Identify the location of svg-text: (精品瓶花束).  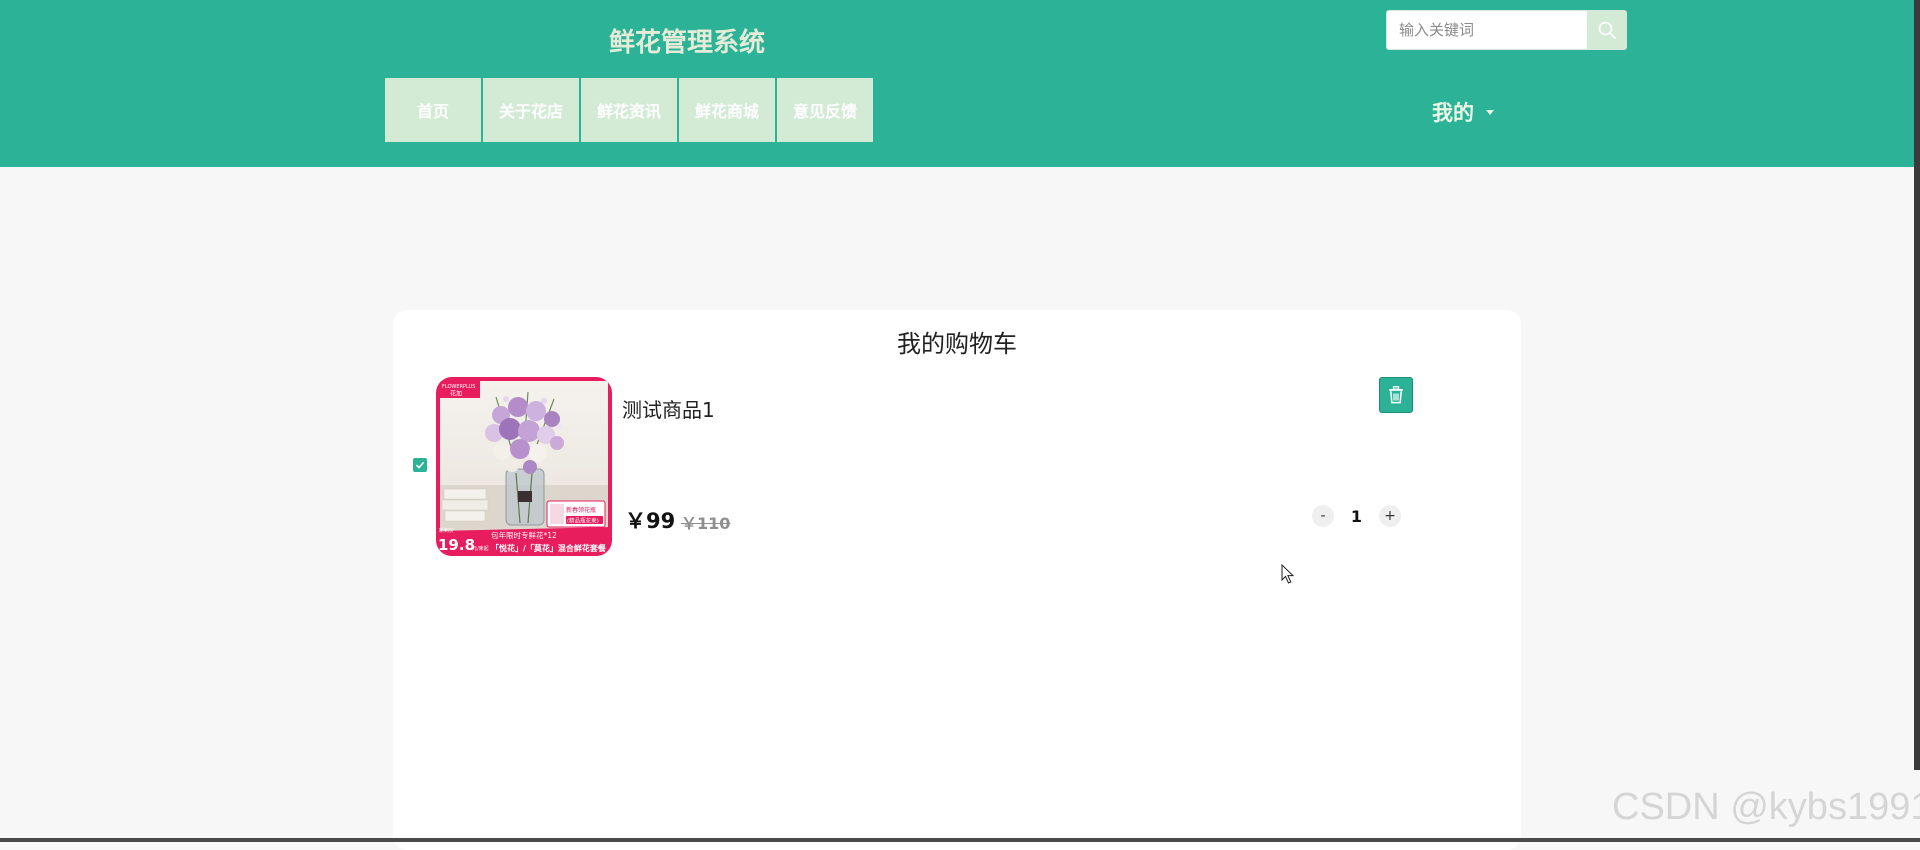
(583, 521).